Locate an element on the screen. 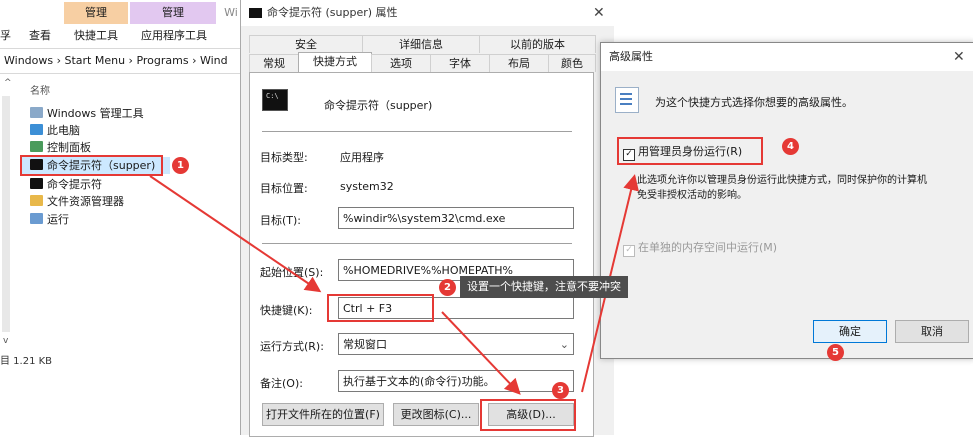  step-badge-2: 2 is located at coordinates (447, 287).